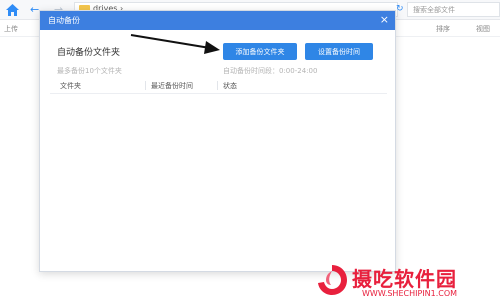 Image resolution: width=500 pixels, height=307 pixels. Describe the element at coordinates (12, 10) in the screenshot. I see `home-icon` at that location.